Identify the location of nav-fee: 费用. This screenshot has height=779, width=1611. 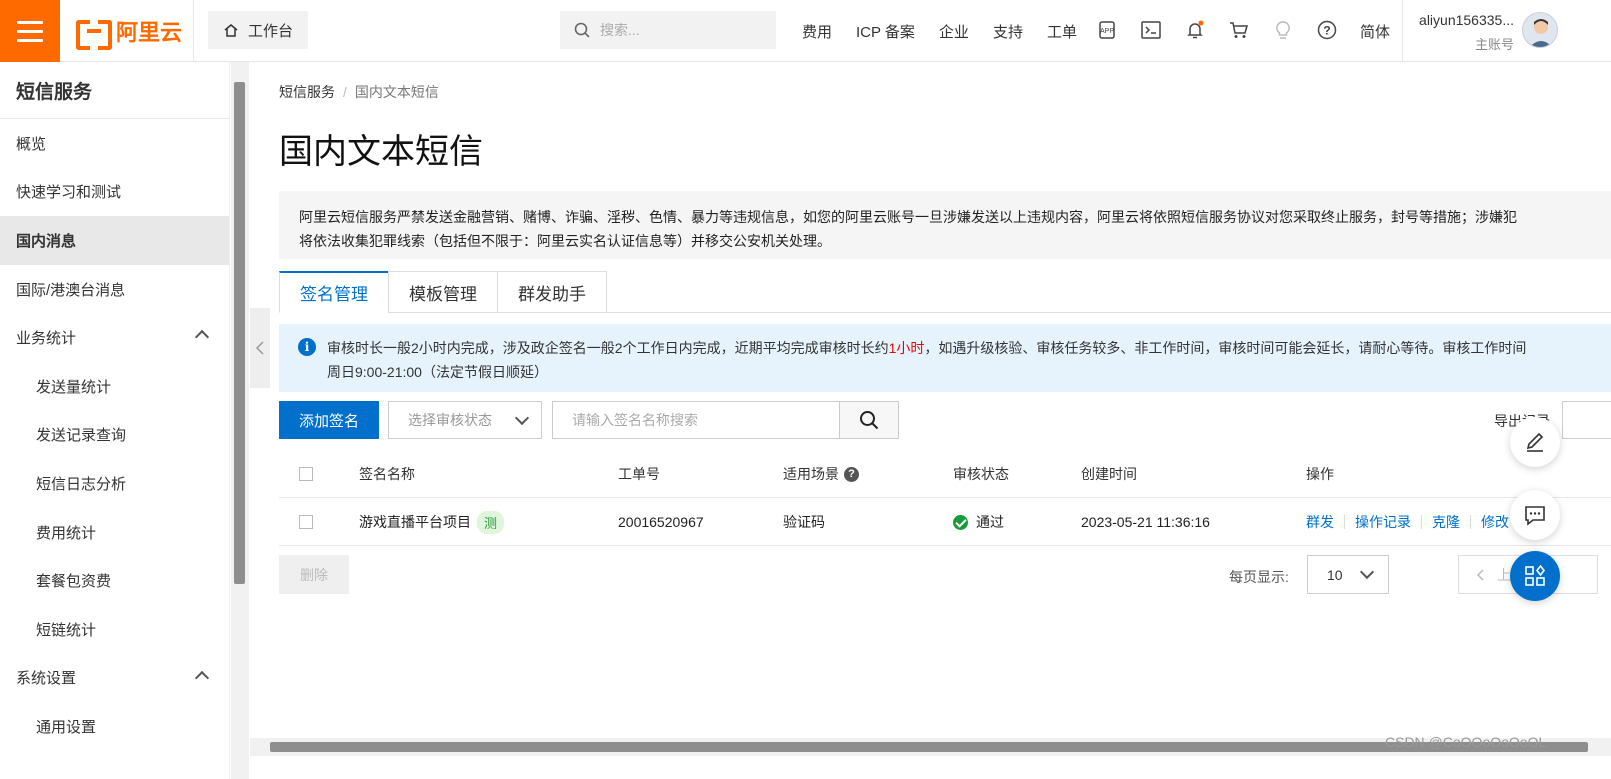
(817, 31).